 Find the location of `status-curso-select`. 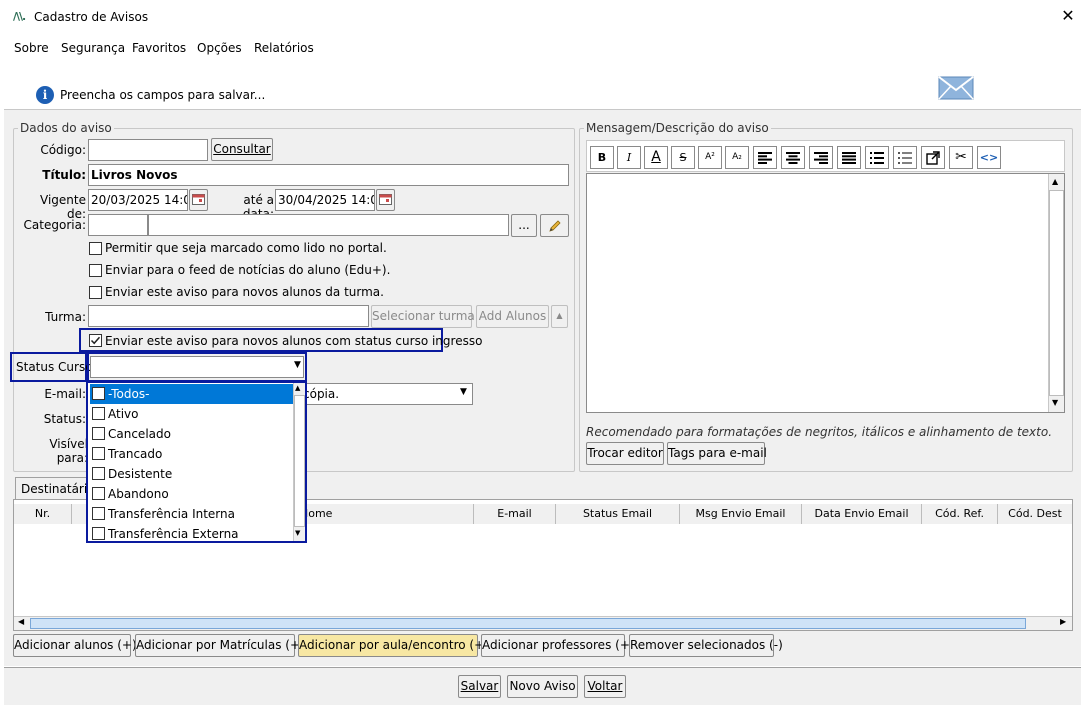

status-curso-select is located at coordinates (197, 367).